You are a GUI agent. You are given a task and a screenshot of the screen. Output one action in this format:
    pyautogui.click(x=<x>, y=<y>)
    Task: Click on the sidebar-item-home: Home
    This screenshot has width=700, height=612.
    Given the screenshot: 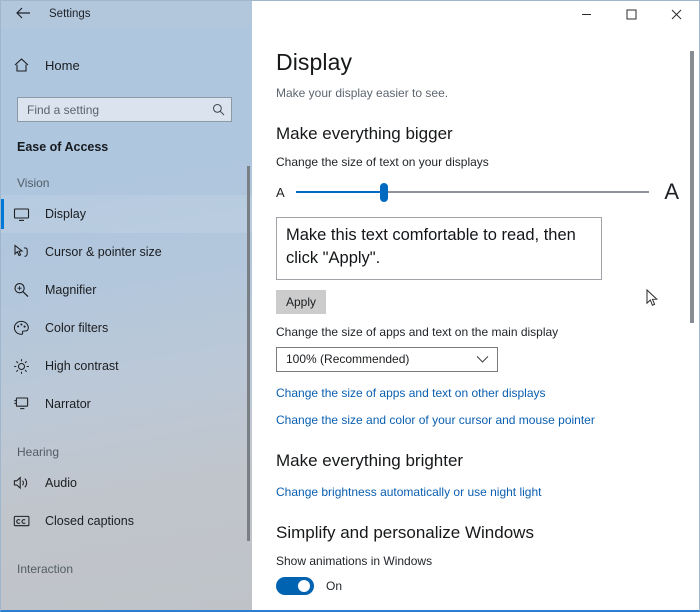 What is the action you would take?
    pyautogui.click(x=126, y=65)
    